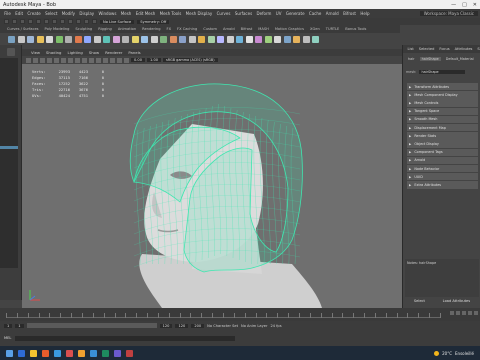 The height and width of the screenshot is (360, 480). Describe the element at coordinates (91, 325) in the screenshot. I see `range-bar` at that location.